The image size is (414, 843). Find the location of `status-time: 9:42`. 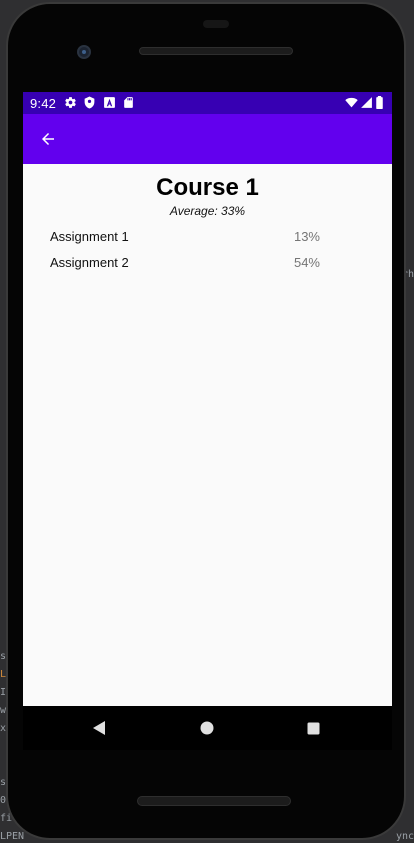

status-time: 9:42 is located at coordinates (43, 103).